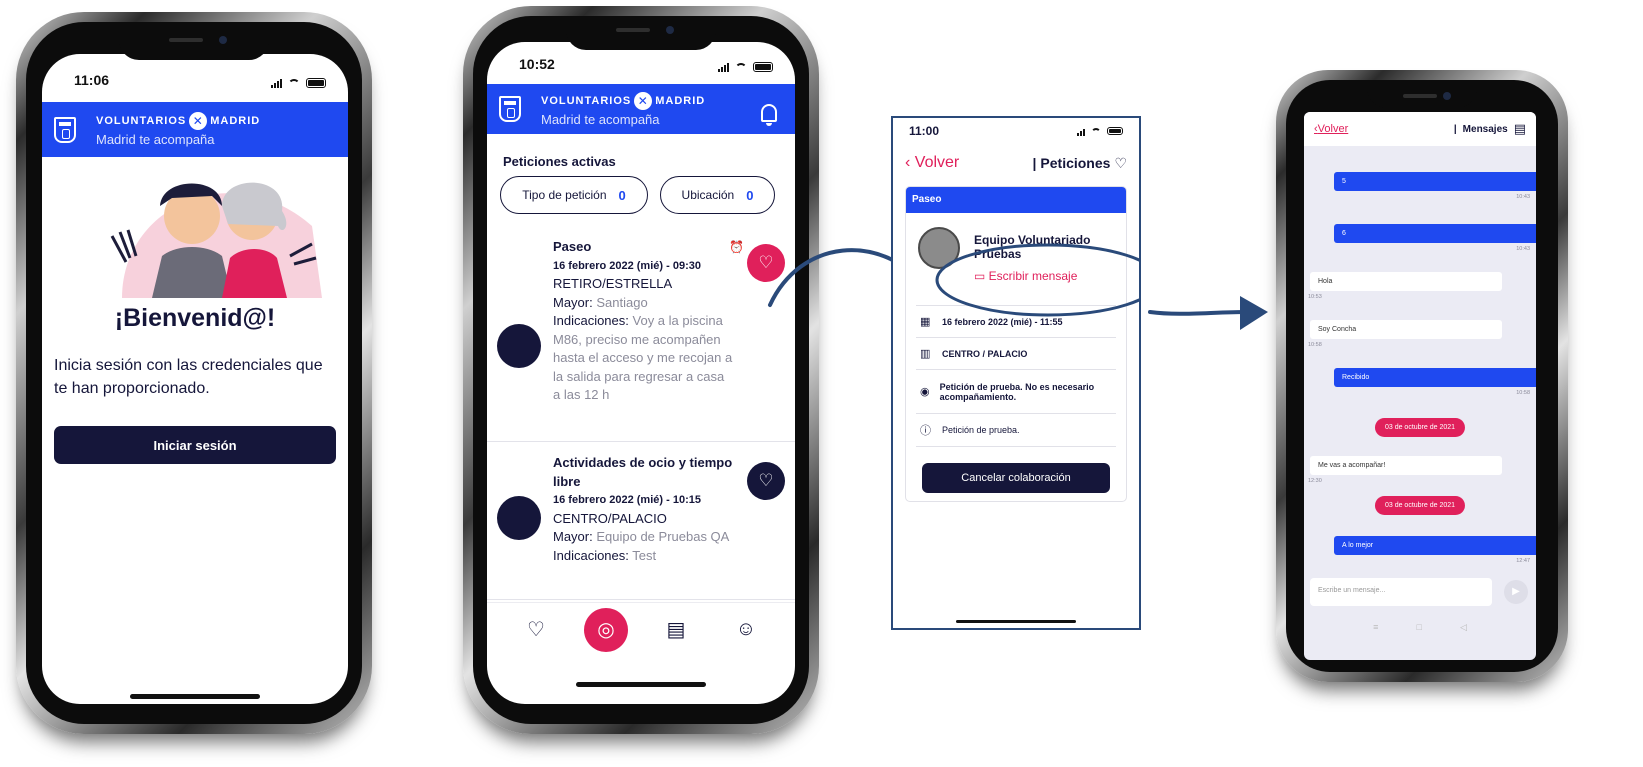 This screenshot has height=767, width=1643. What do you see at coordinates (1016, 163) in the screenshot?
I see `nav-bar: ‹ Volver | Peticiones ♡` at bounding box center [1016, 163].